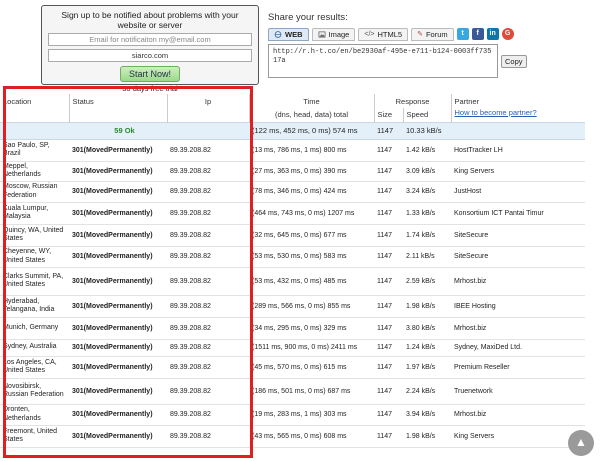 Image resolution: width=600 pixels, height=461 pixels. What do you see at coordinates (427, 281) in the screenshot?
I see `row-speed: 2.59 kB/s` at bounding box center [427, 281].